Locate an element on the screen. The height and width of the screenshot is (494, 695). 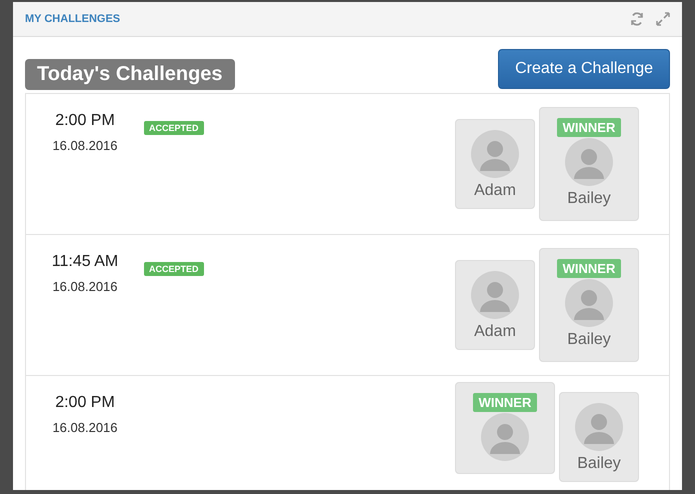
player-card: Bailey is located at coordinates (599, 437).